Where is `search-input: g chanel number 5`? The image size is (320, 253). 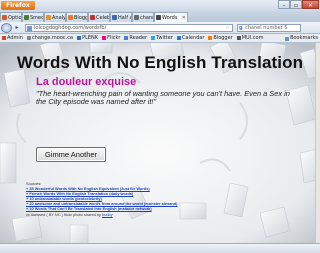 search-input: g chanel number 5 is located at coordinates (269, 27).